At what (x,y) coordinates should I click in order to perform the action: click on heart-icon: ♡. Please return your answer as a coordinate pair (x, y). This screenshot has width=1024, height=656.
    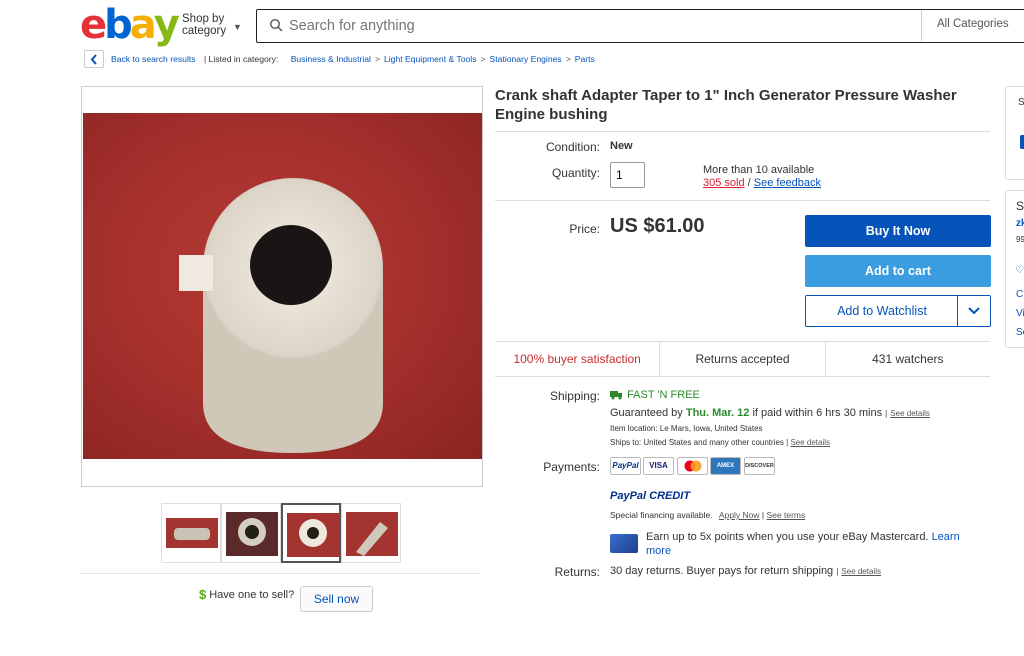
    Looking at the image, I should click on (1019, 270).